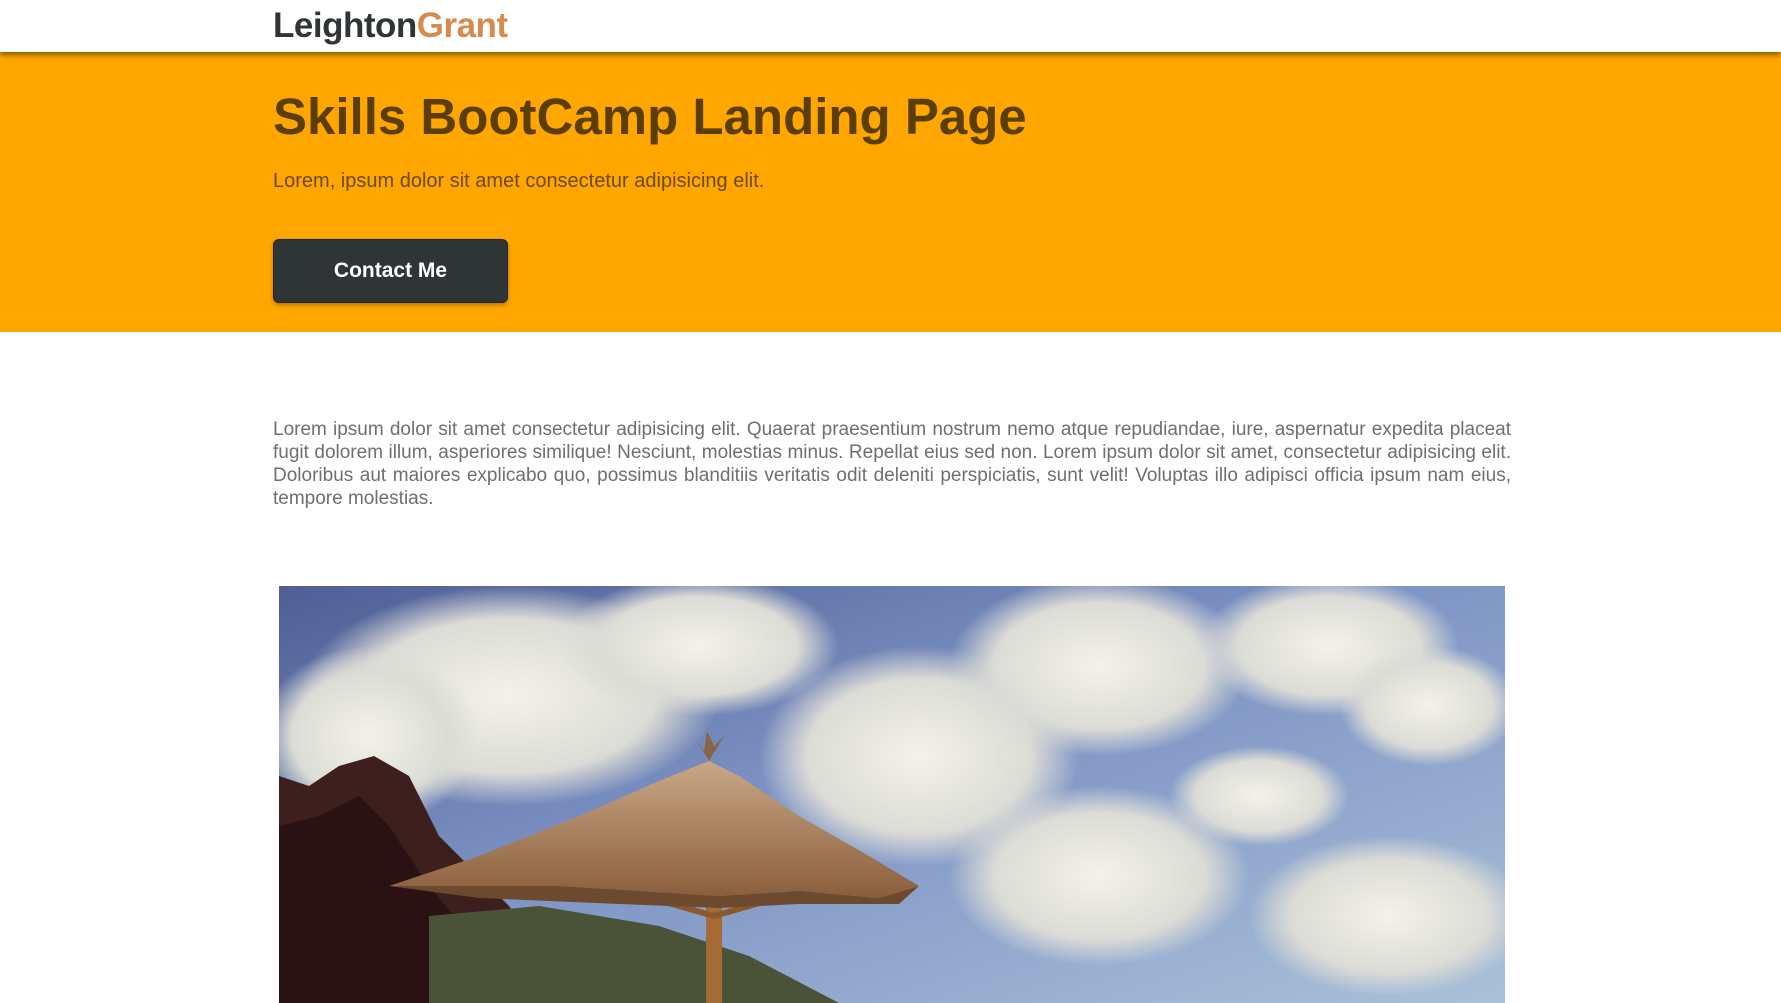 This screenshot has height=1003, width=1781. Describe the element at coordinates (890, 26) in the screenshot. I see `navbar: LeightonGrant` at that location.